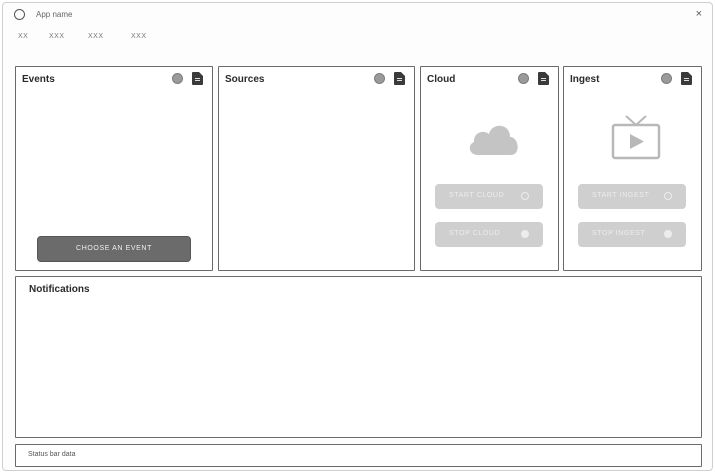 The image size is (715, 473). I want to click on app-logo-icon, so click(19, 14).